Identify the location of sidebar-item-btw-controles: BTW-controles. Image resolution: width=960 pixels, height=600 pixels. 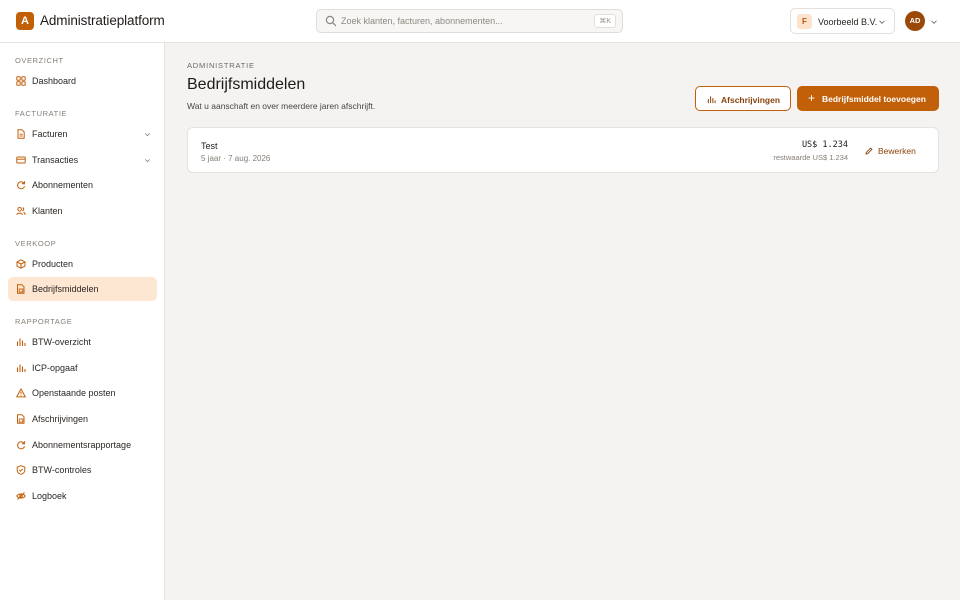
(82, 470).